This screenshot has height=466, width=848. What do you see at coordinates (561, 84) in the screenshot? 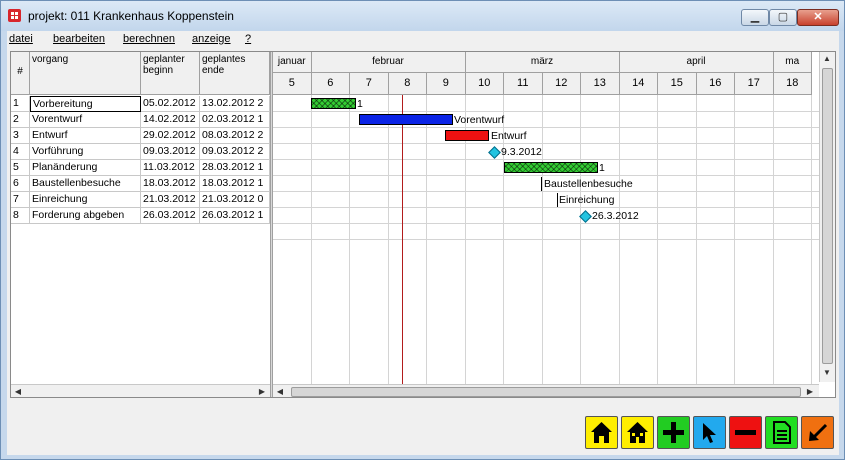
I see `week-header-cell: 12` at bounding box center [561, 84].